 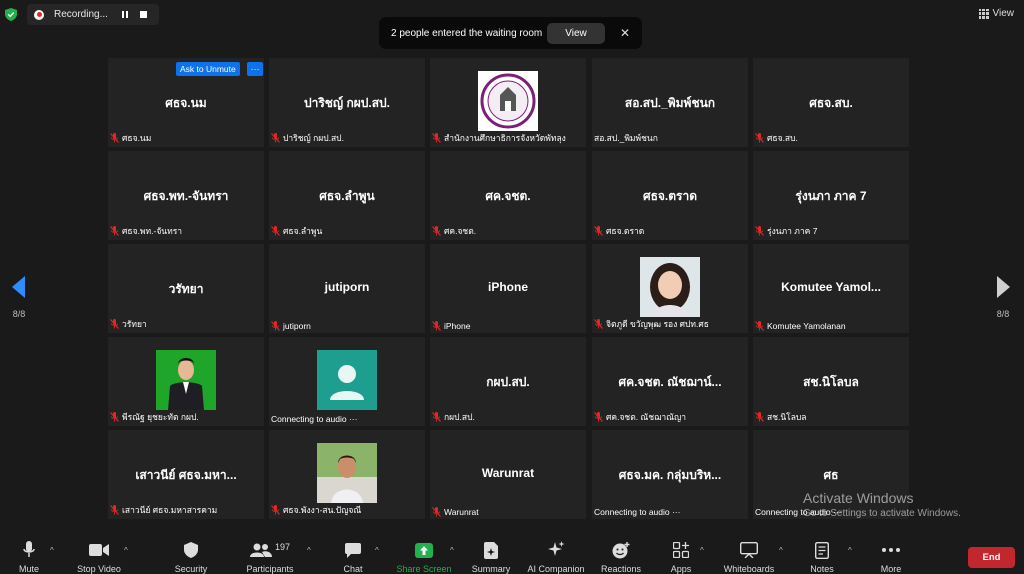 I want to click on participant-name-label: ศค.จชต., so click(x=454, y=231).